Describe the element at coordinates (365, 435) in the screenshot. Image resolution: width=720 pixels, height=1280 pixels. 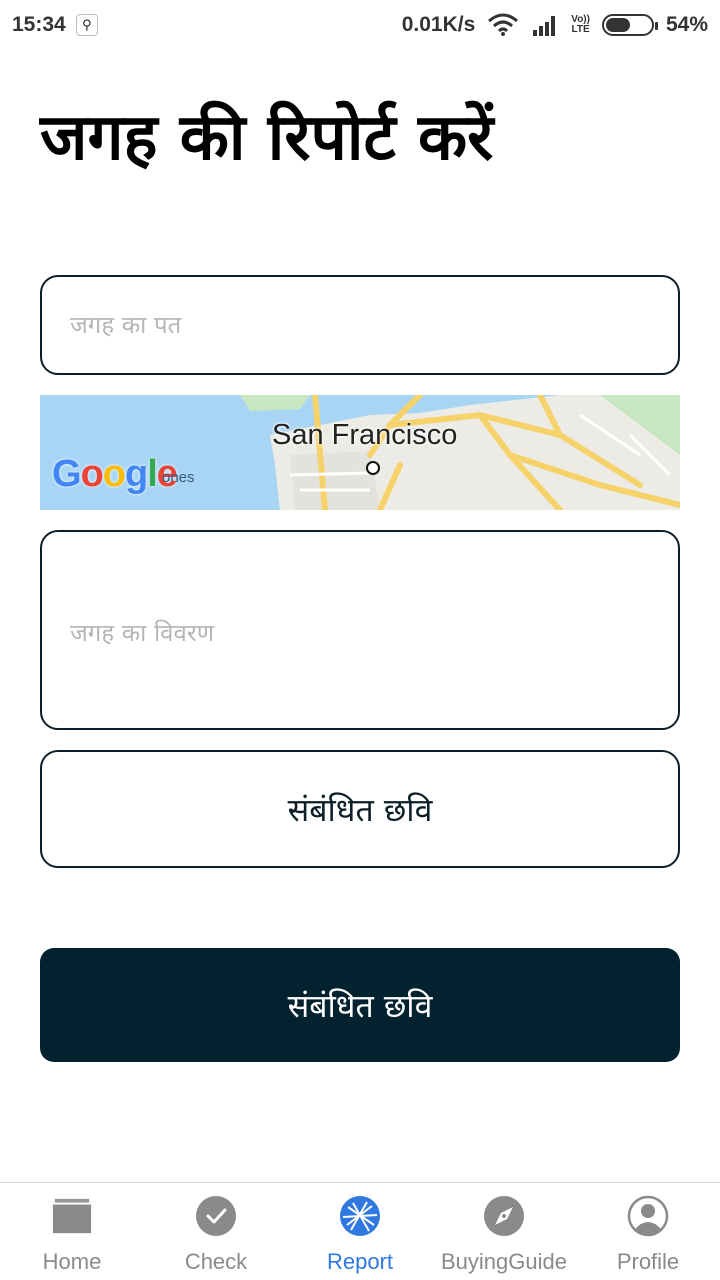
I see `map-city-label: San Francisco` at that location.